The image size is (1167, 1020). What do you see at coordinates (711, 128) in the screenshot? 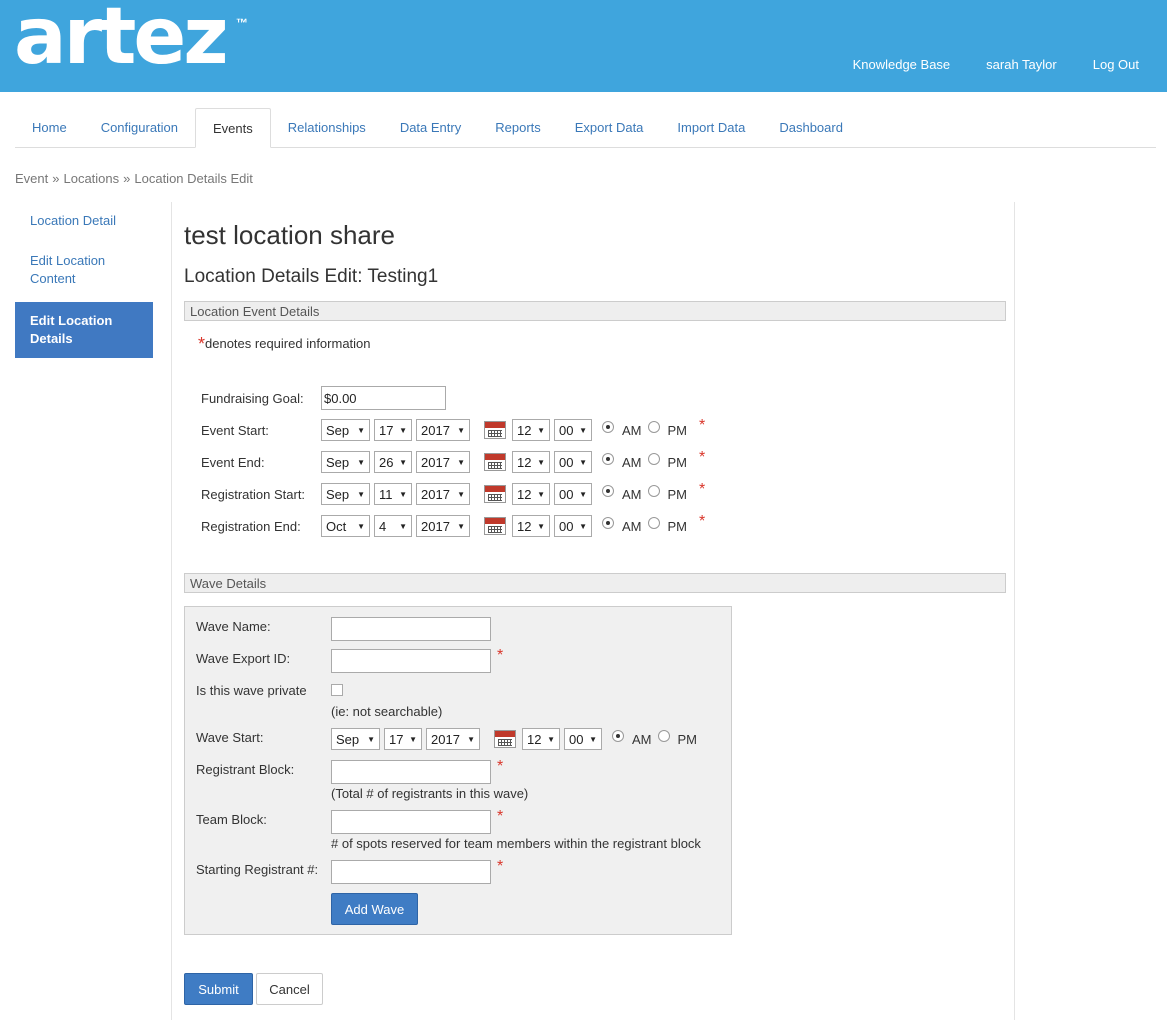
I see `tab-import-data: Import Data` at bounding box center [711, 128].